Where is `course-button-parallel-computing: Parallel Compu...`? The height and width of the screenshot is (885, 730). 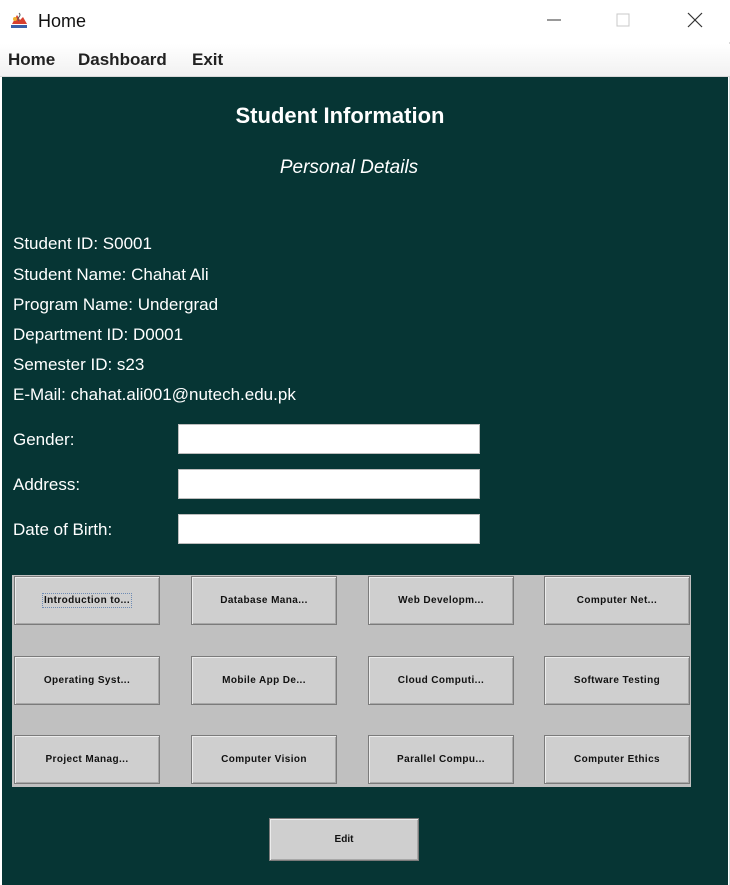
course-button-parallel-computing: Parallel Compu... is located at coordinates (441, 759).